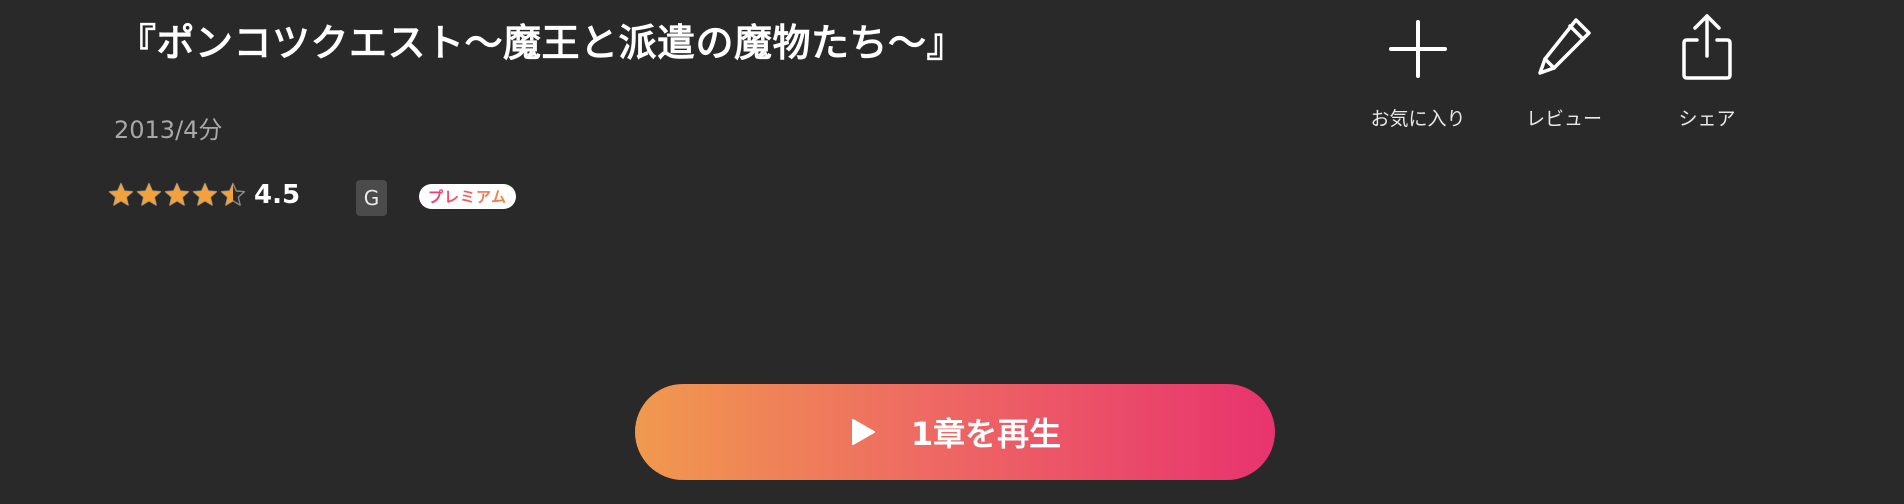 The height and width of the screenshot is (504, 1904). I want to click on play-chapter-button: 1章を再生, so click(955, 432).